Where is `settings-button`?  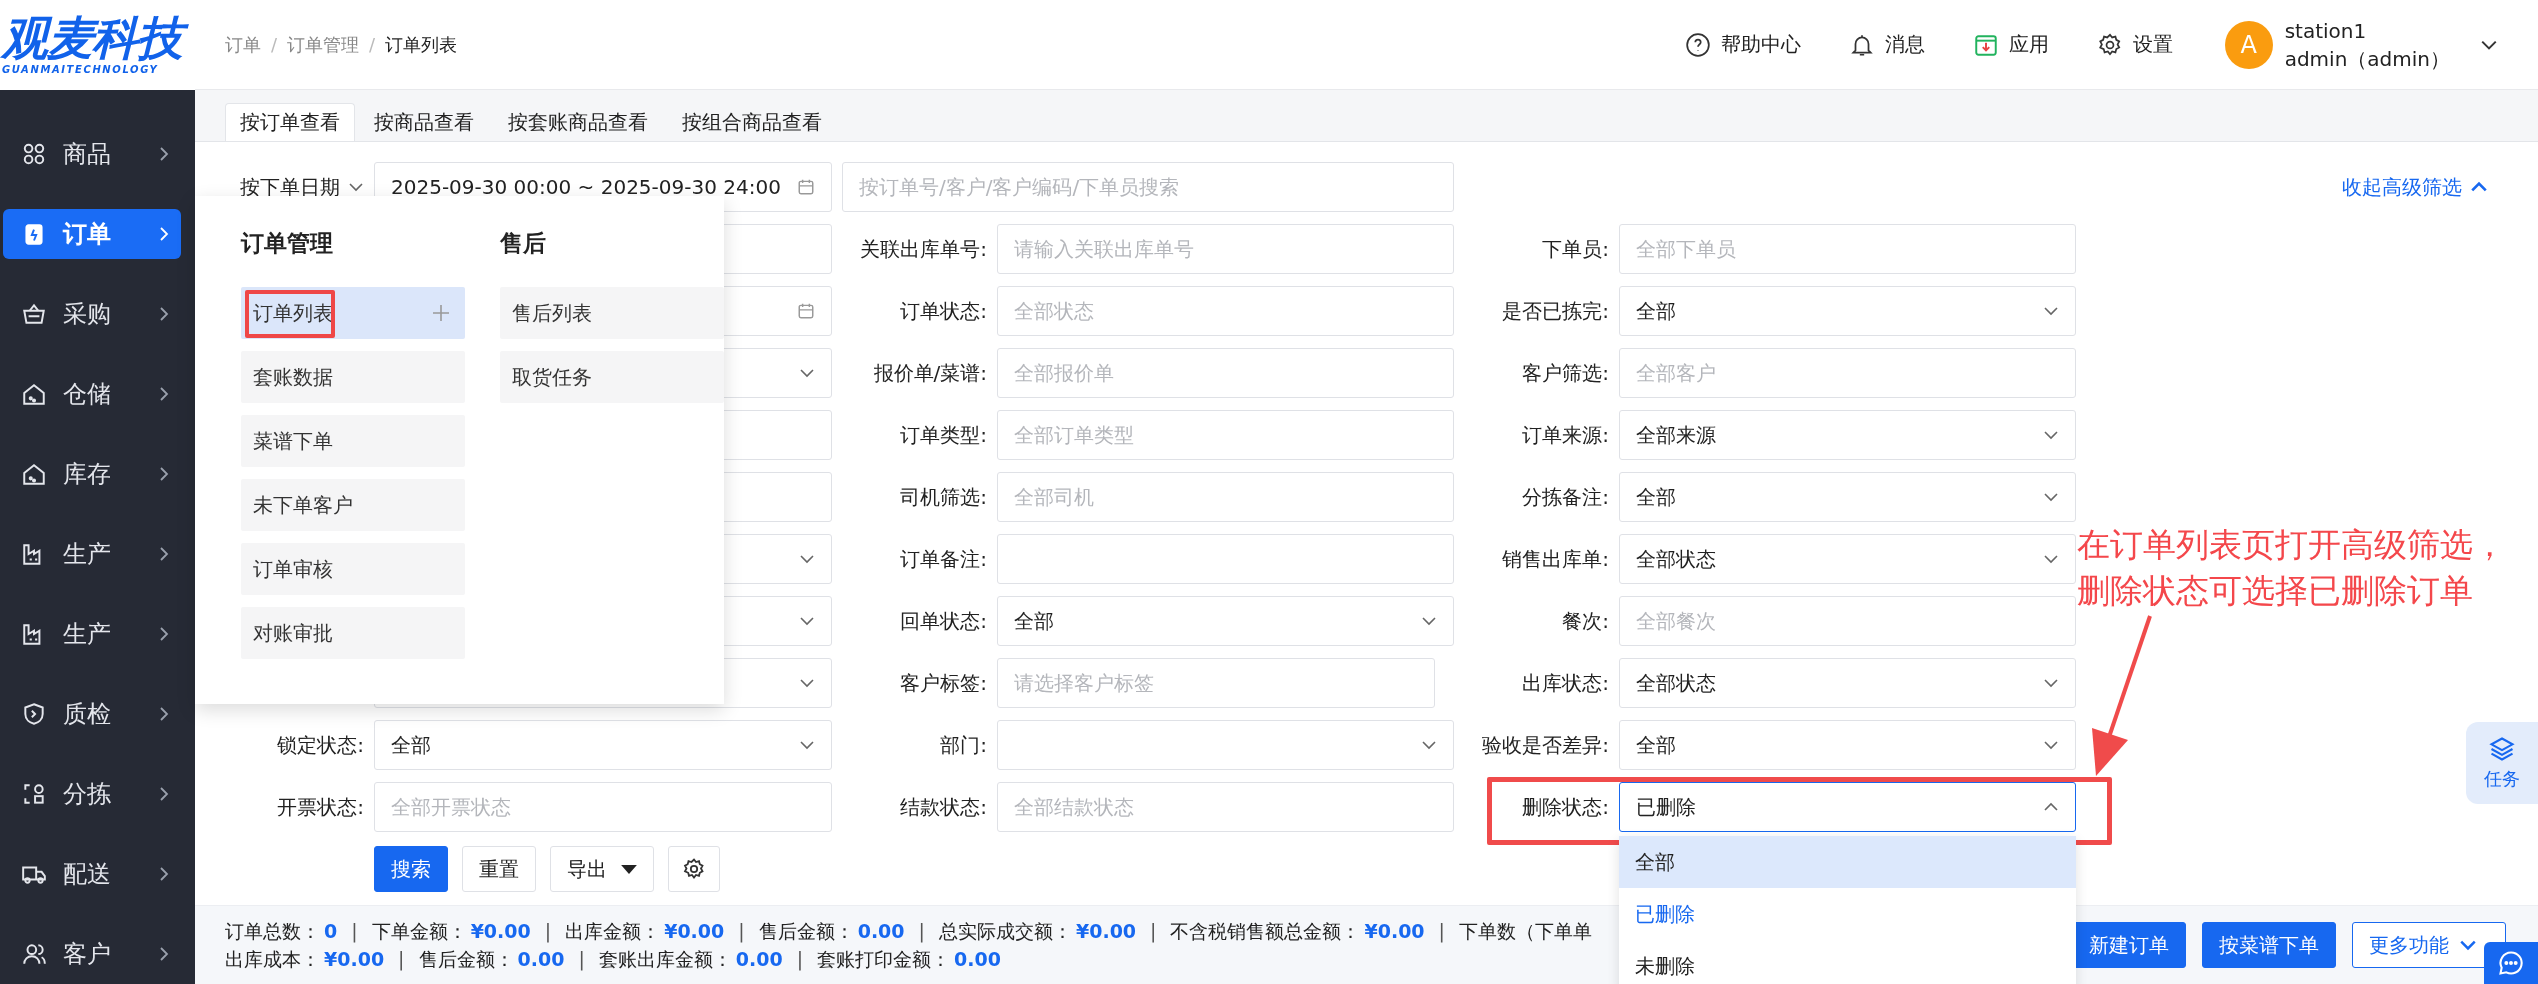 settings-button is located at coordinates (694, 869).